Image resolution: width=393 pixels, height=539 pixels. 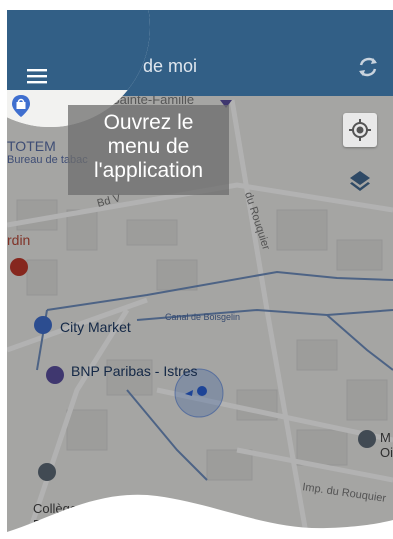 I want to click on tooltip-line-2: menu de, so click(x=148, y=146).